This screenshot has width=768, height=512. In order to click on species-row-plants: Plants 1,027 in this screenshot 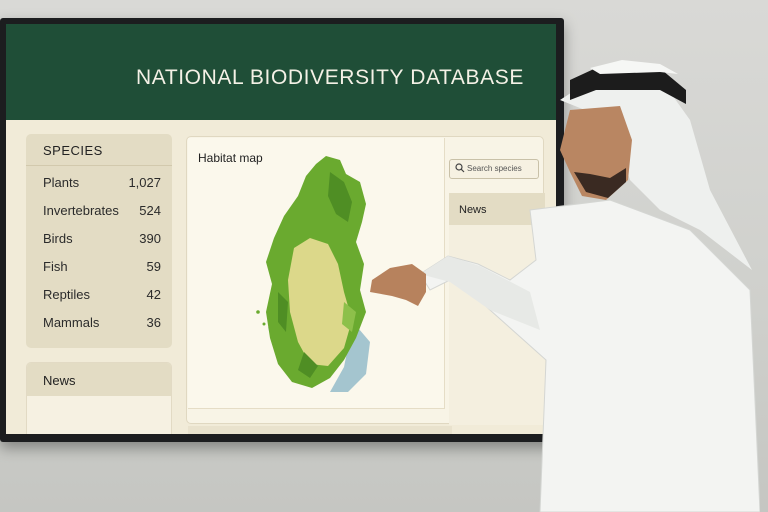, I will do `click(99, 180)`.